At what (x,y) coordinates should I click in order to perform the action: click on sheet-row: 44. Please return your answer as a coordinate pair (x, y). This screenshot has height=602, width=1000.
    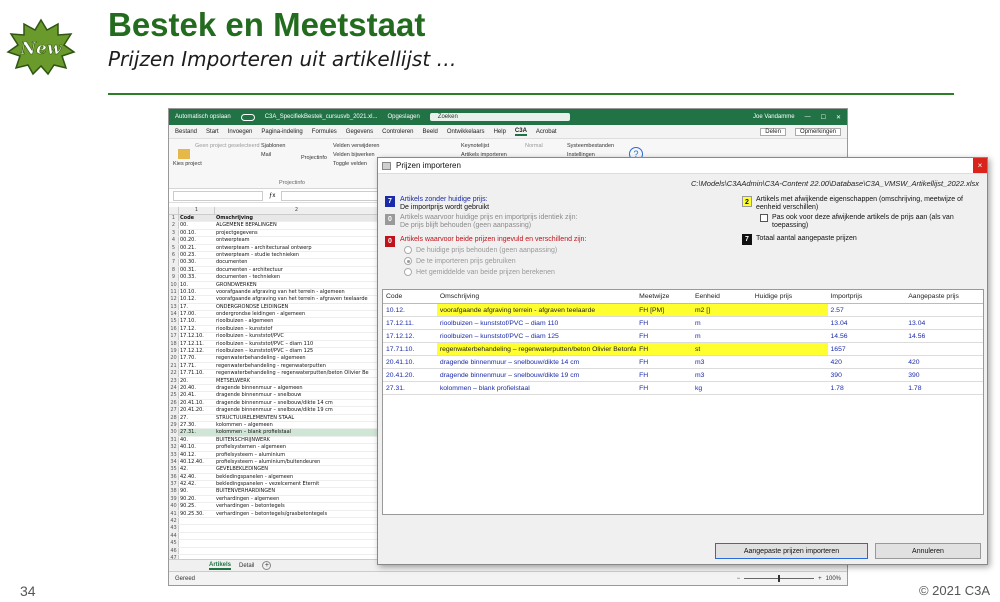
    Looking at the image, I should click on (274, 536).